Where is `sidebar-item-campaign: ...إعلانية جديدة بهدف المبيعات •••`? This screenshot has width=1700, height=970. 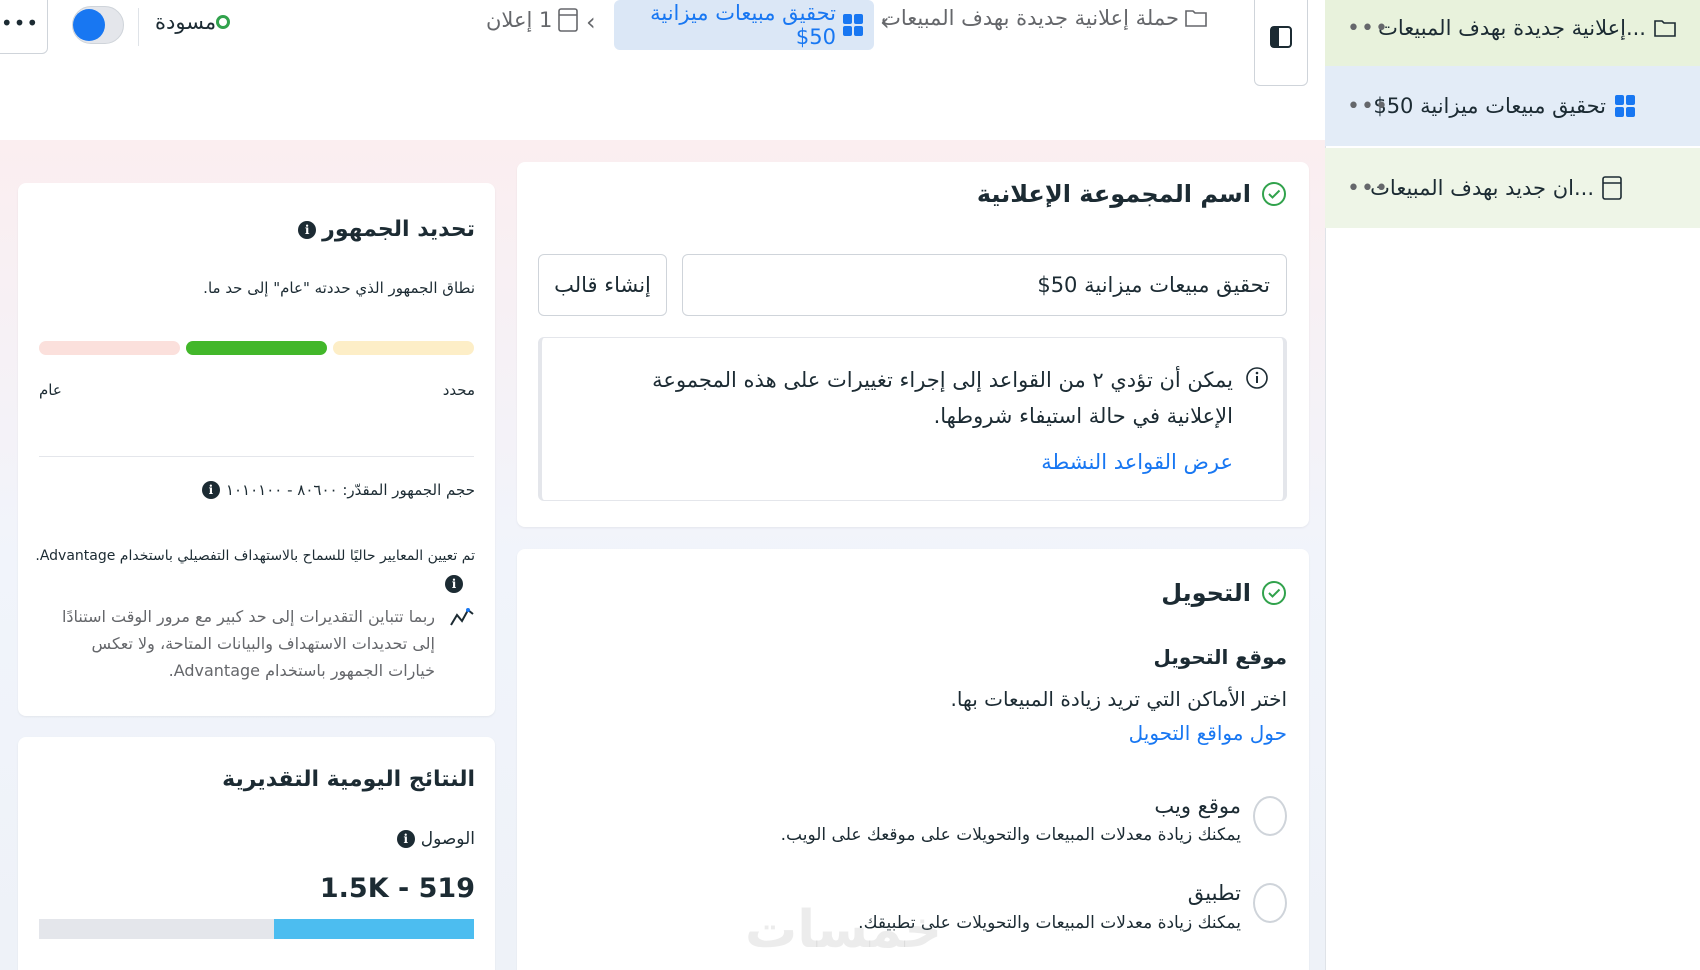 sidebar-item-campaign: ...إعلانية جديدة بهدف المبيعات ••• is located at coordinates (1512, 34).